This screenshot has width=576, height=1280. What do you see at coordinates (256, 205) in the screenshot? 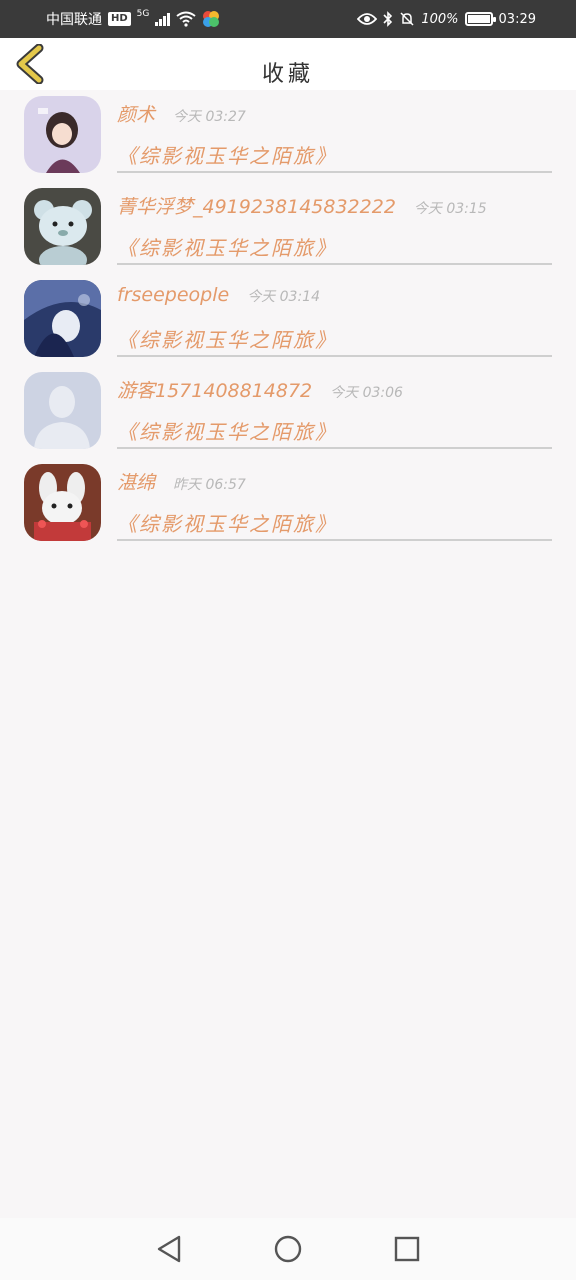
I see `username: 菁华浮梦_4919238145832222` at bounding box center [256, 205].